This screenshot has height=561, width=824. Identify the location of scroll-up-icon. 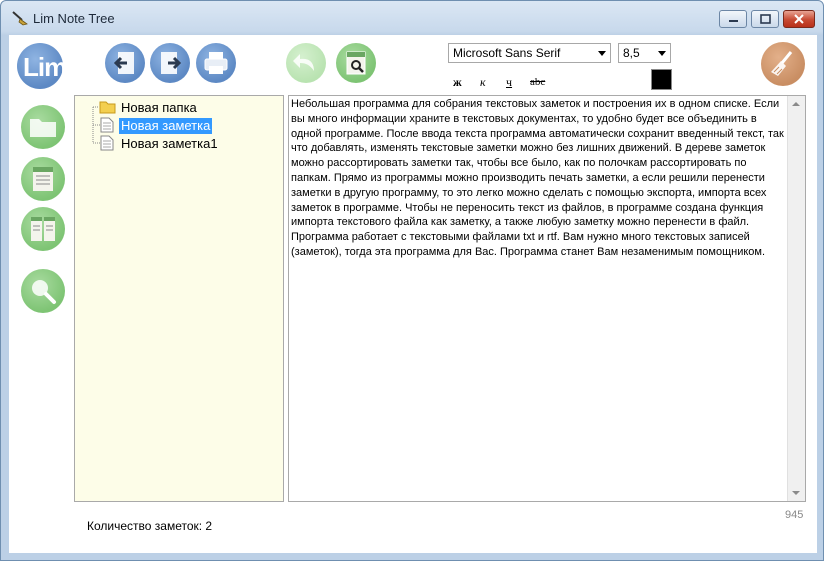
(796, 104).